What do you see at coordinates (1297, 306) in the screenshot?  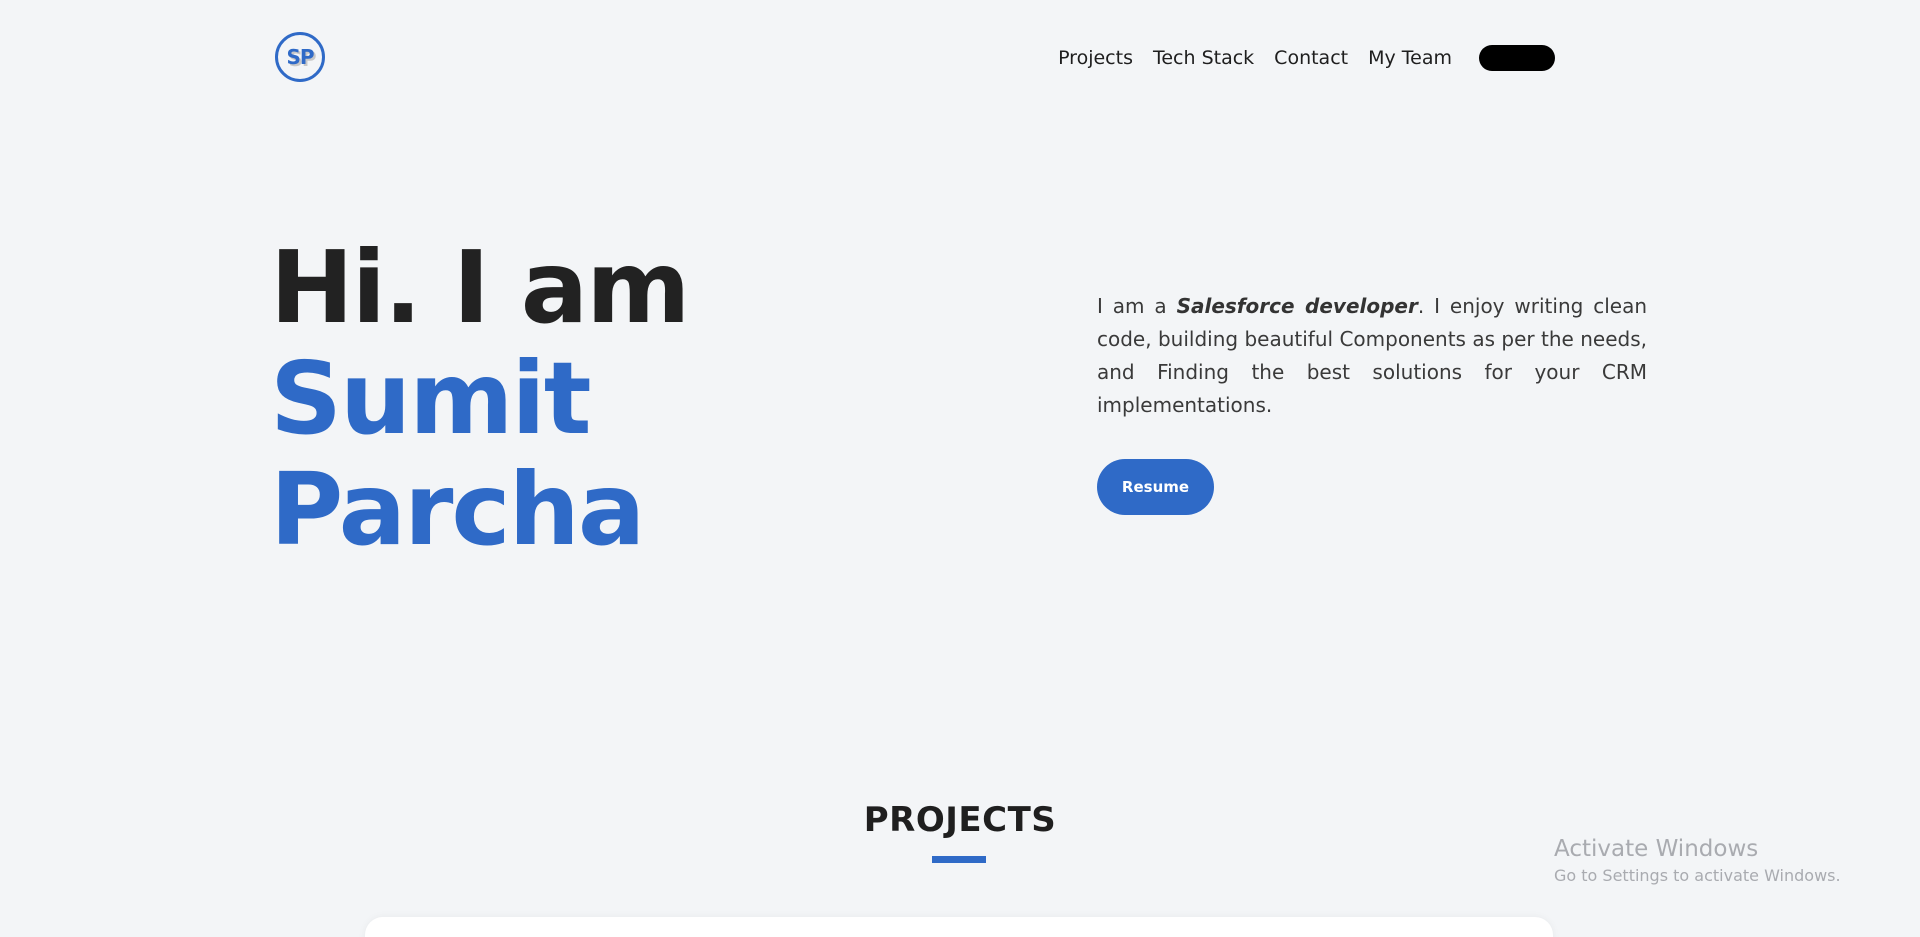 I see `about-role: Salesforce developer` at bounding box center [1297, 306].